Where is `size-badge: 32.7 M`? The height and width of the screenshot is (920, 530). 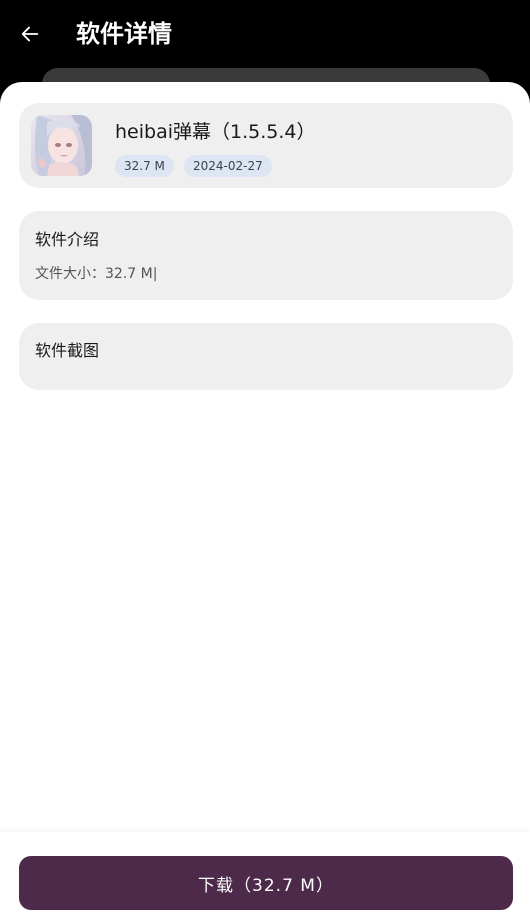
size-badge: 32.7 M is located at coordinates (144, 166).